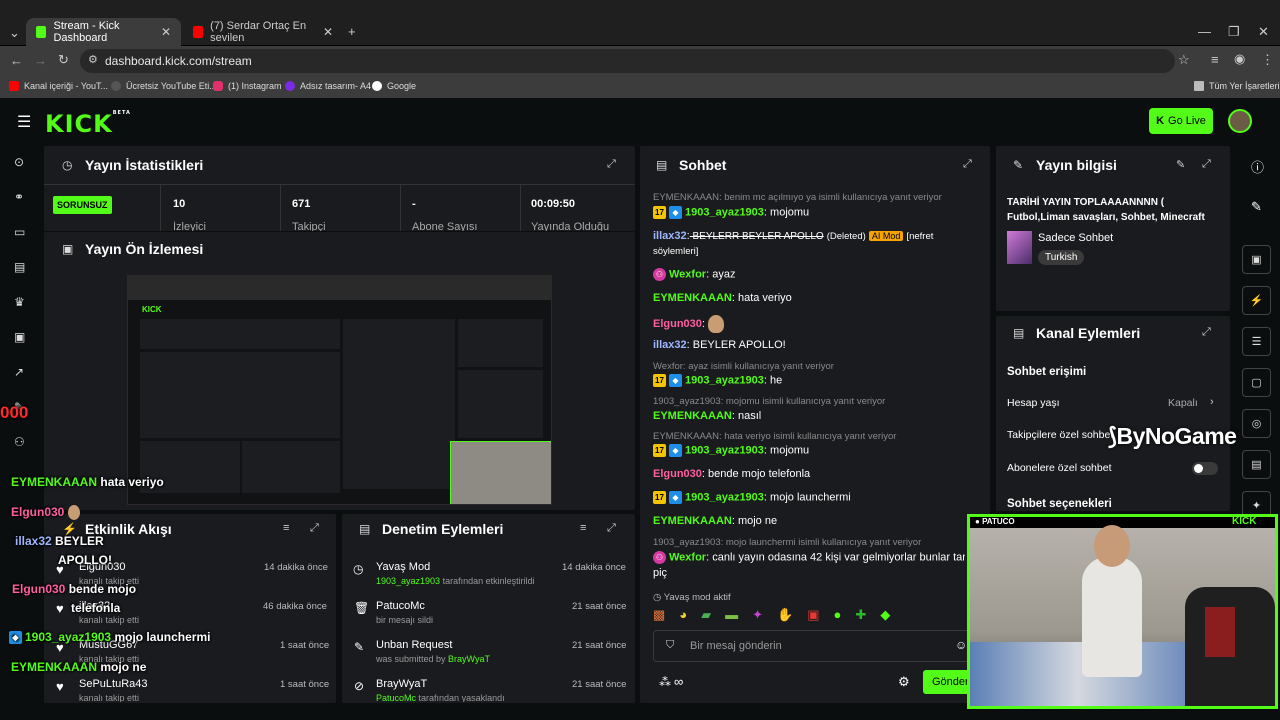 This screenshot has height=720, width=1280. I want to click on avatar, so click(1240, 121).